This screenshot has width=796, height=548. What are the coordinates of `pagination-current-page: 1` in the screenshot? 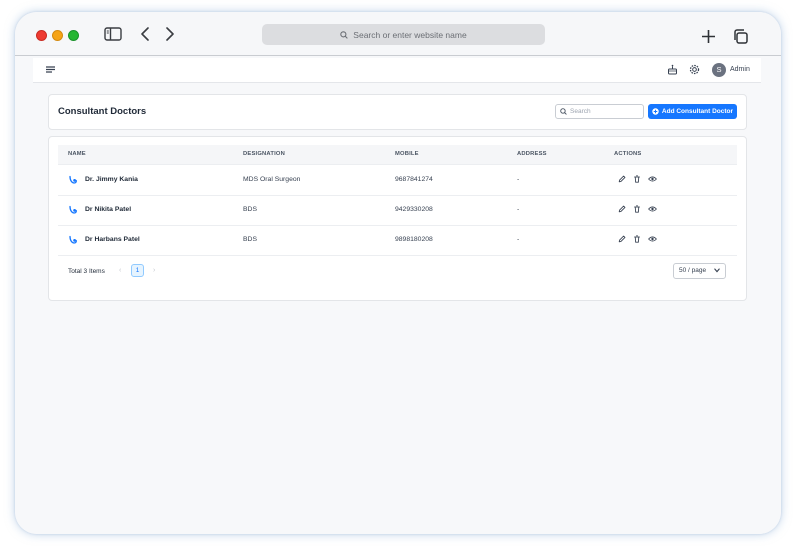 It's located at (137, 270).